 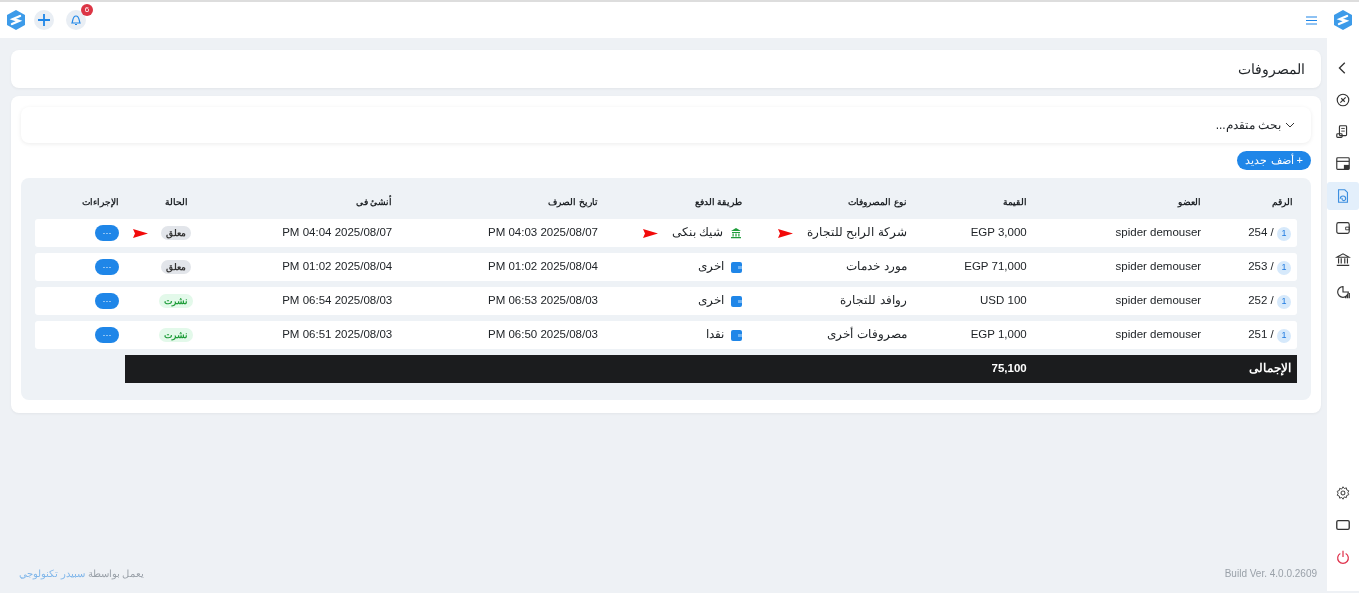 What do you see at coordinates (1258, 300) in the screenshot?
I see `record-number: 252` at bounding box center [1258, 300].